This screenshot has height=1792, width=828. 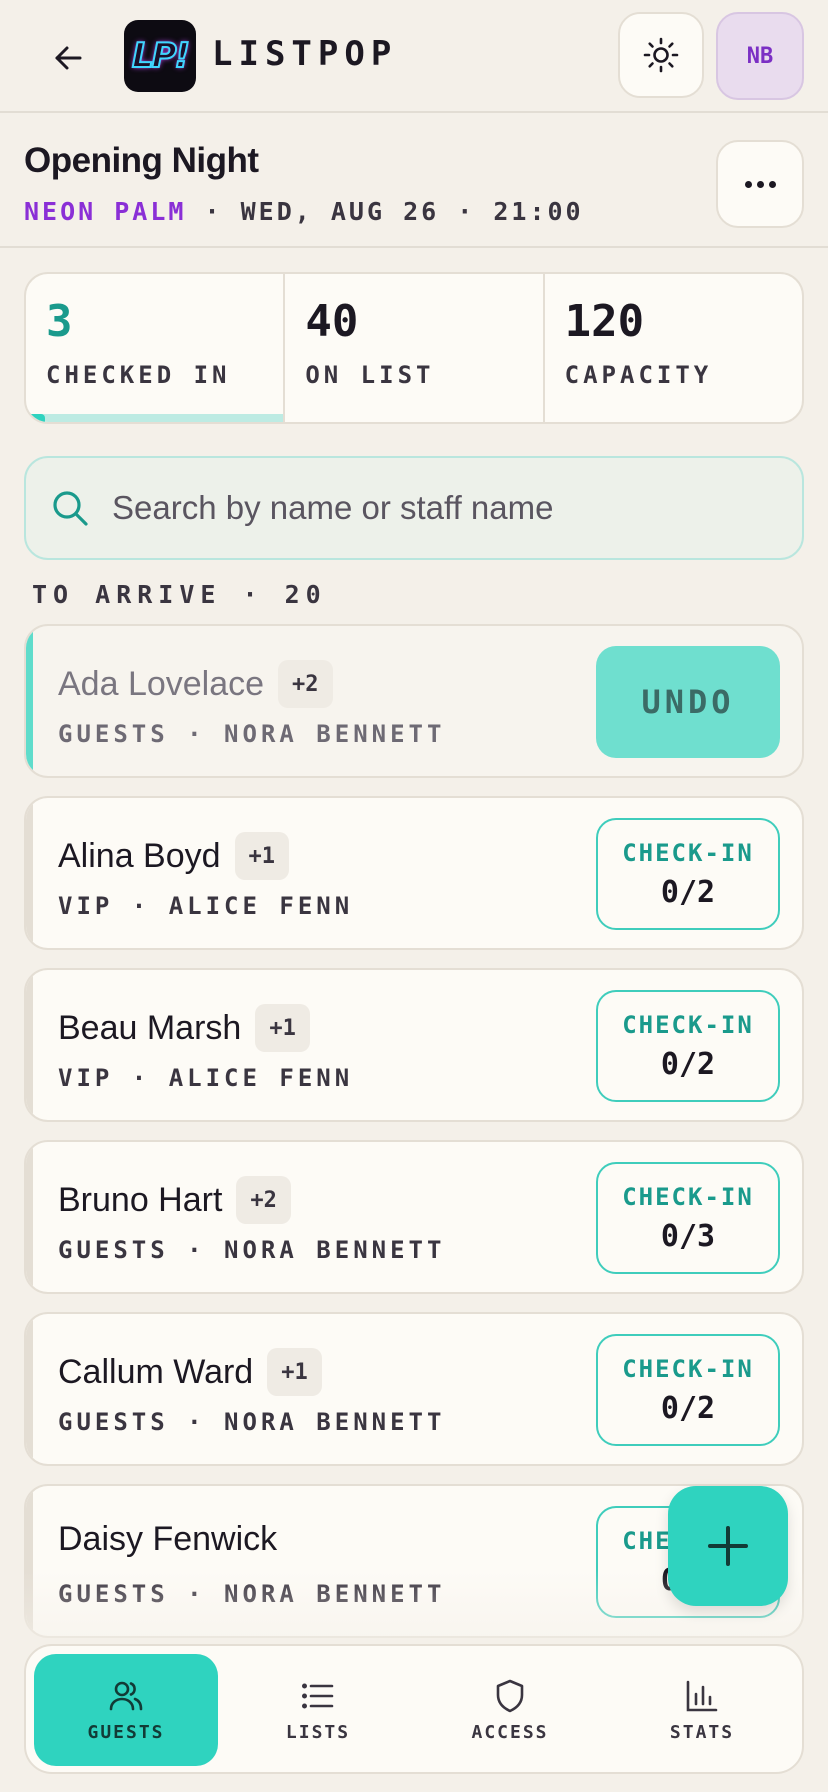 I want to click on back-button, so click(x=68, y=58).